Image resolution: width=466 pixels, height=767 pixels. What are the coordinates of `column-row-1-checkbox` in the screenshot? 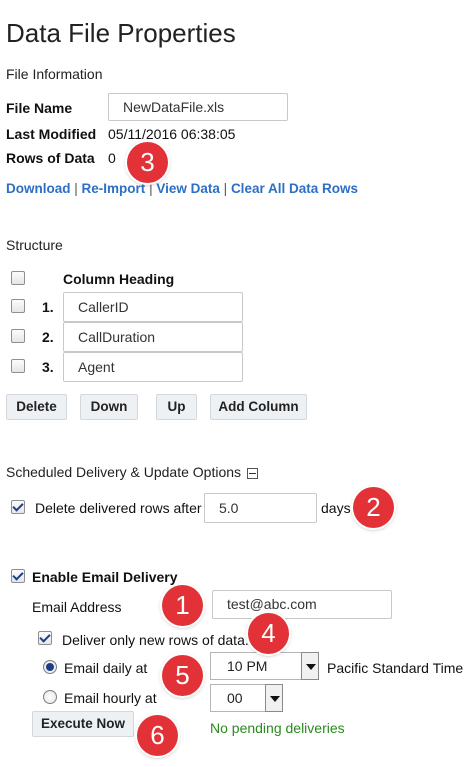 It's located at (18, 306).